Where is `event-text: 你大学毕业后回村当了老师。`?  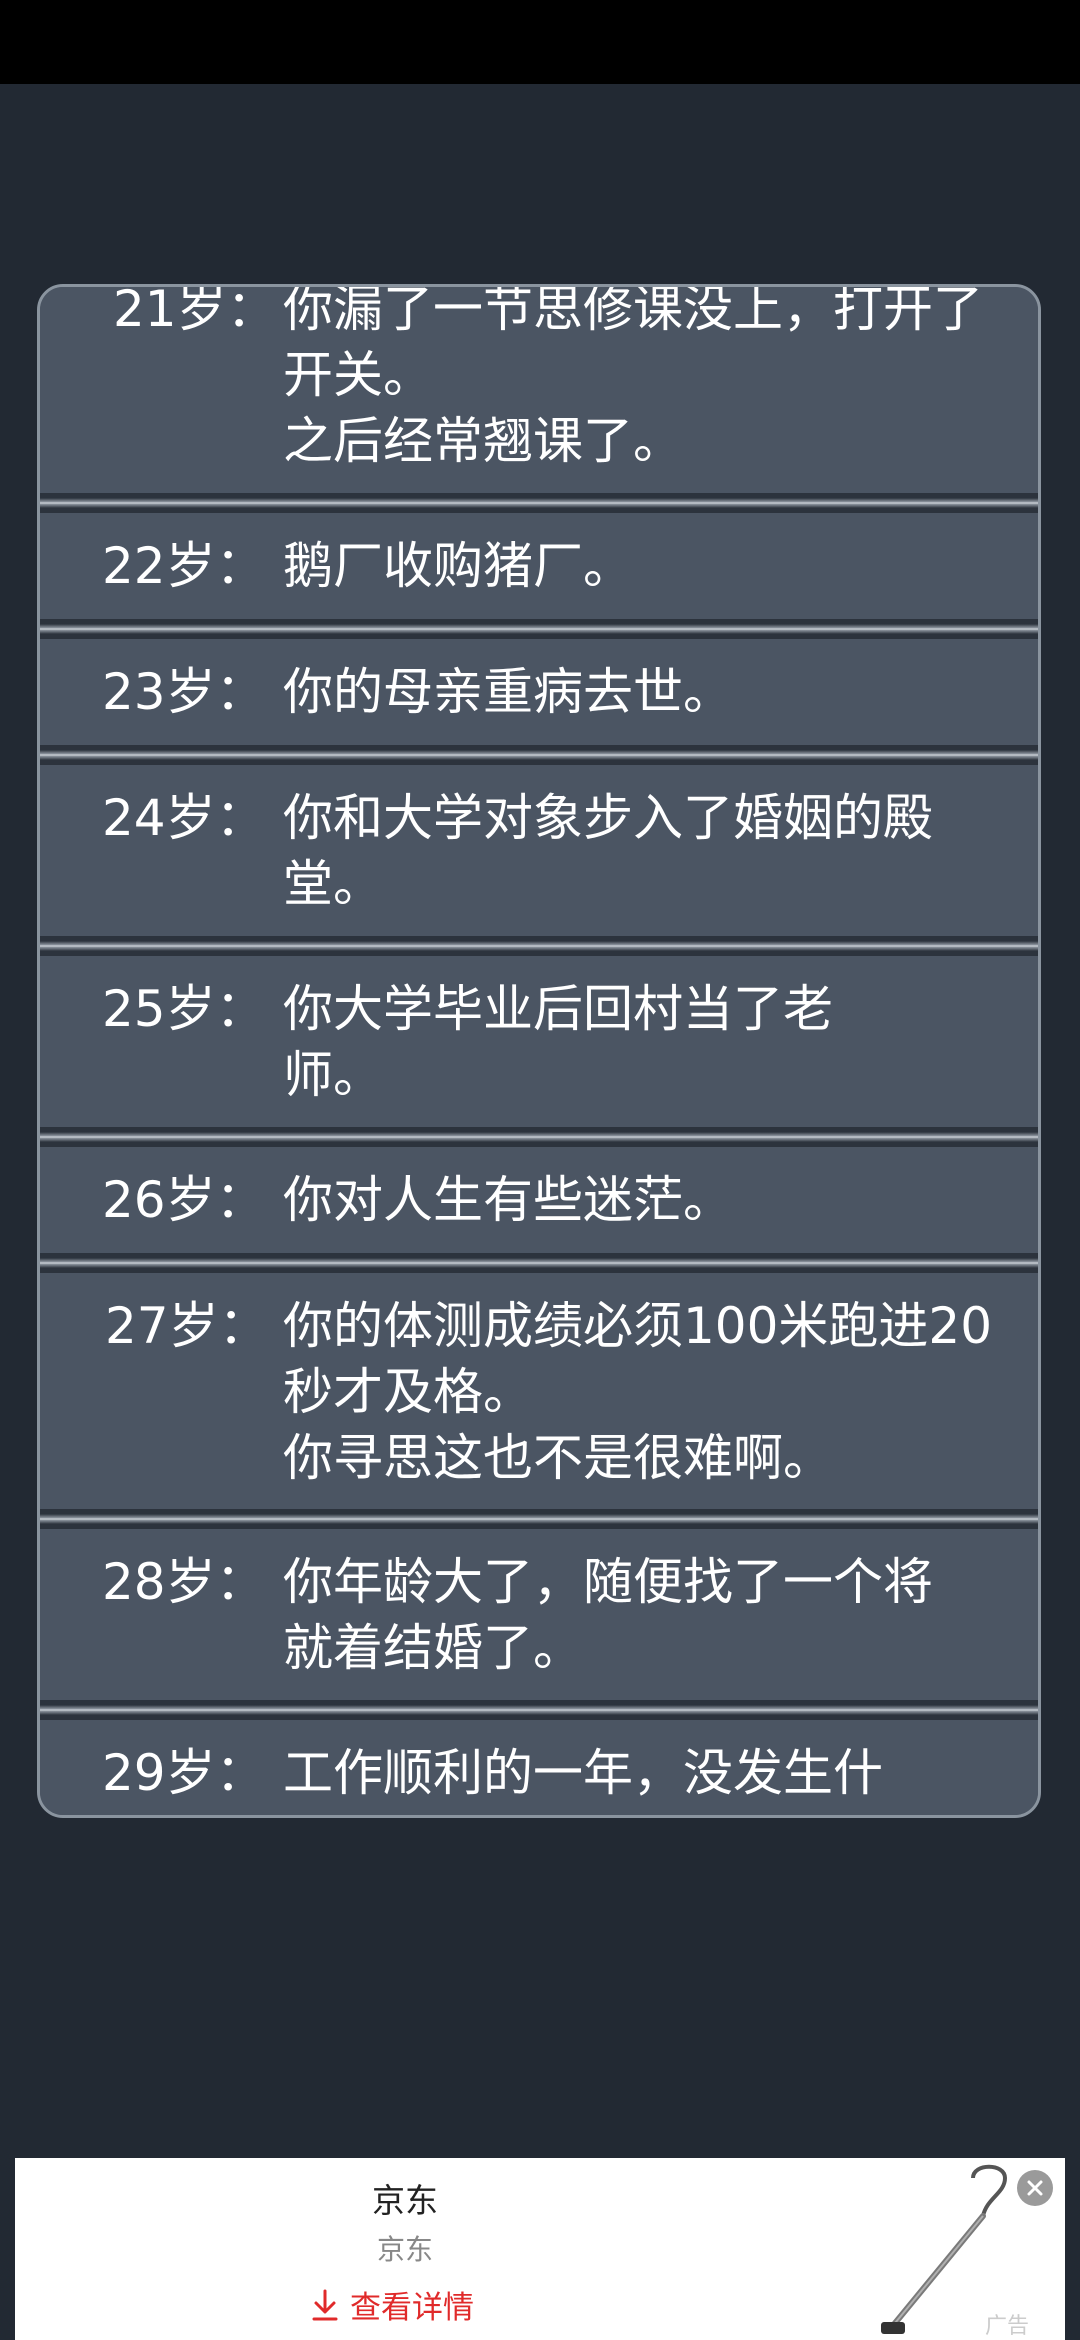
event-text: 你大学毕业后回村当了老师。 is located at coordinates (558, 1042).